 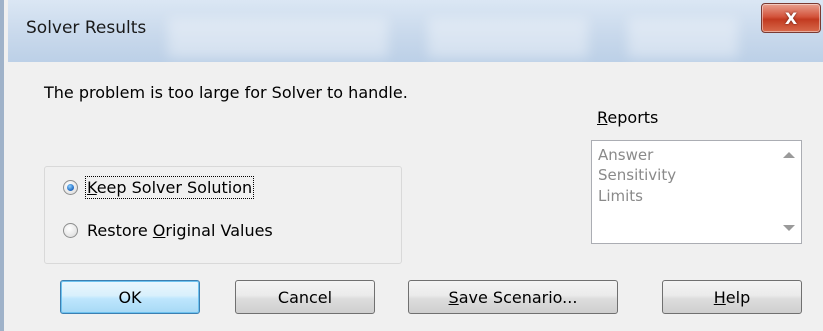 I want to click on cancel-button: Cancel, so click(x=305, y=297).